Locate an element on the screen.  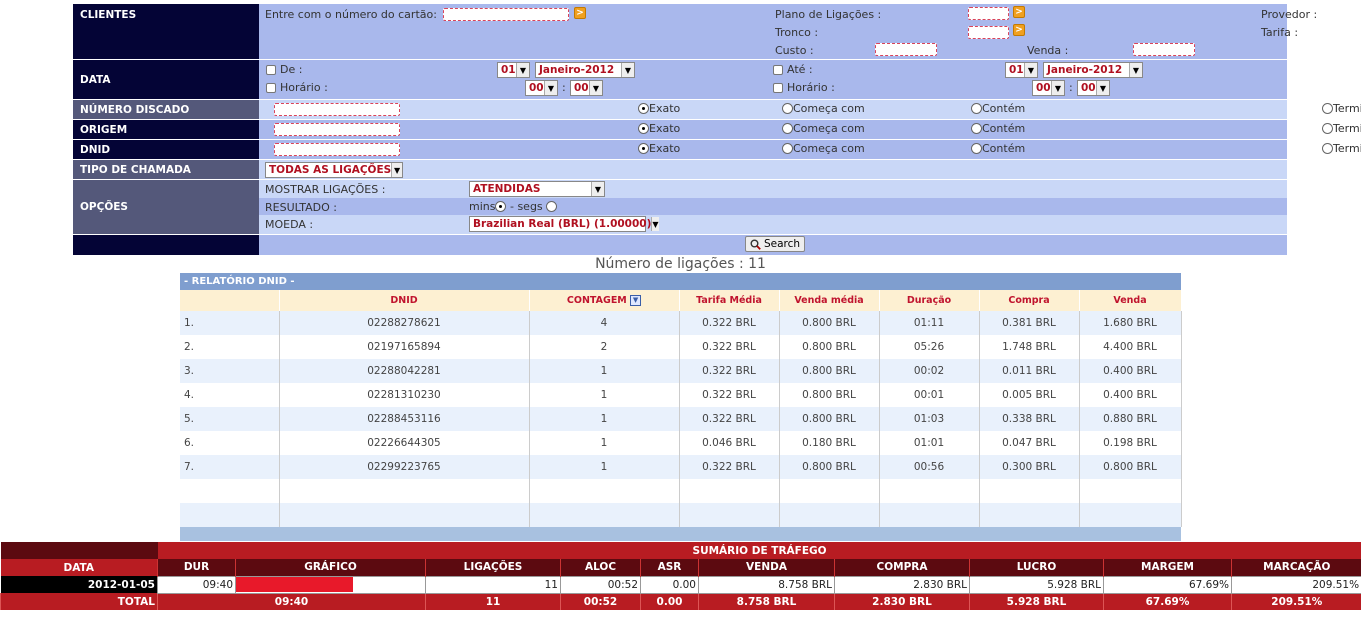
origem-input is located at coordinates (337, 129).